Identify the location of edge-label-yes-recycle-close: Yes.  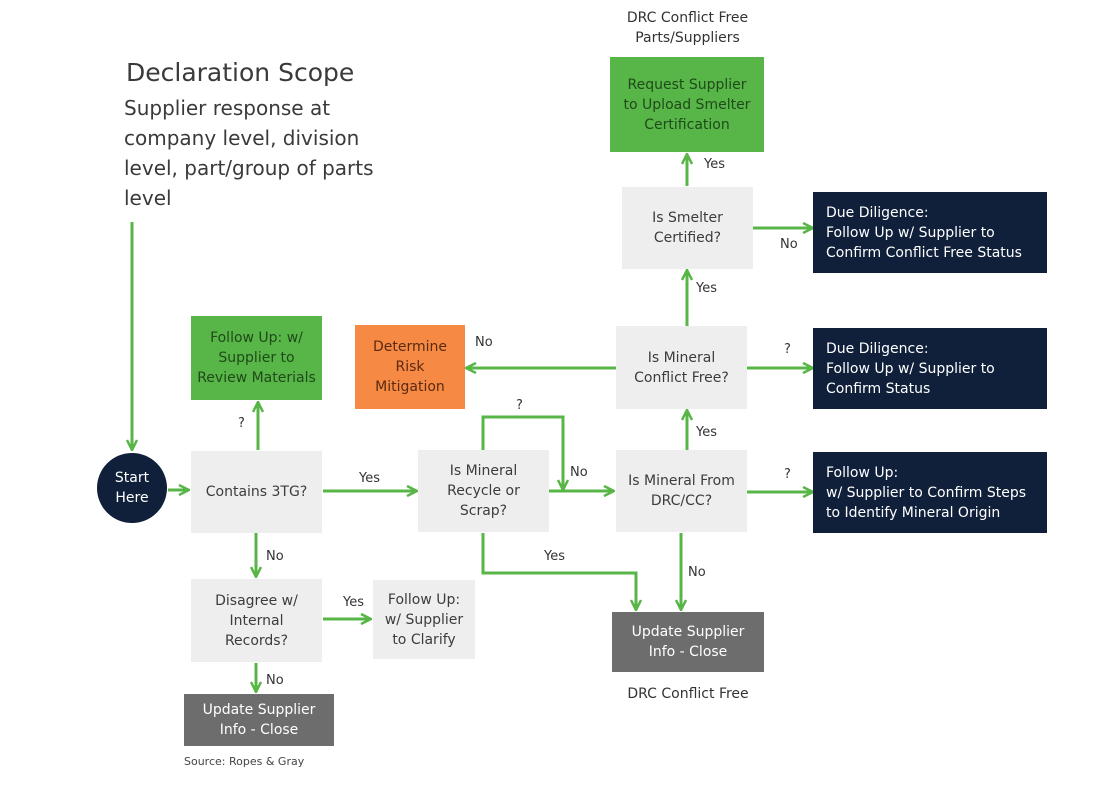
(554, 556).